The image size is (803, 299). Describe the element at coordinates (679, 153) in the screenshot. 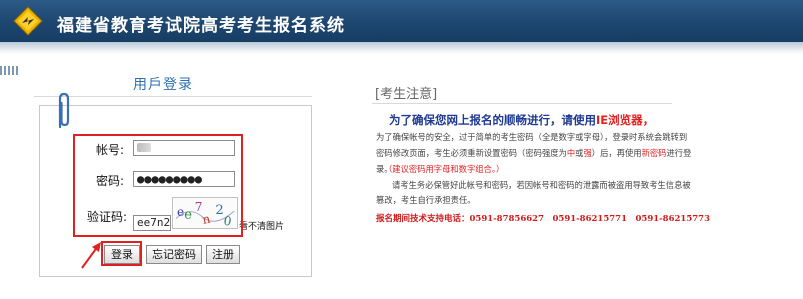

I see `note-text: 进行登` at that location.